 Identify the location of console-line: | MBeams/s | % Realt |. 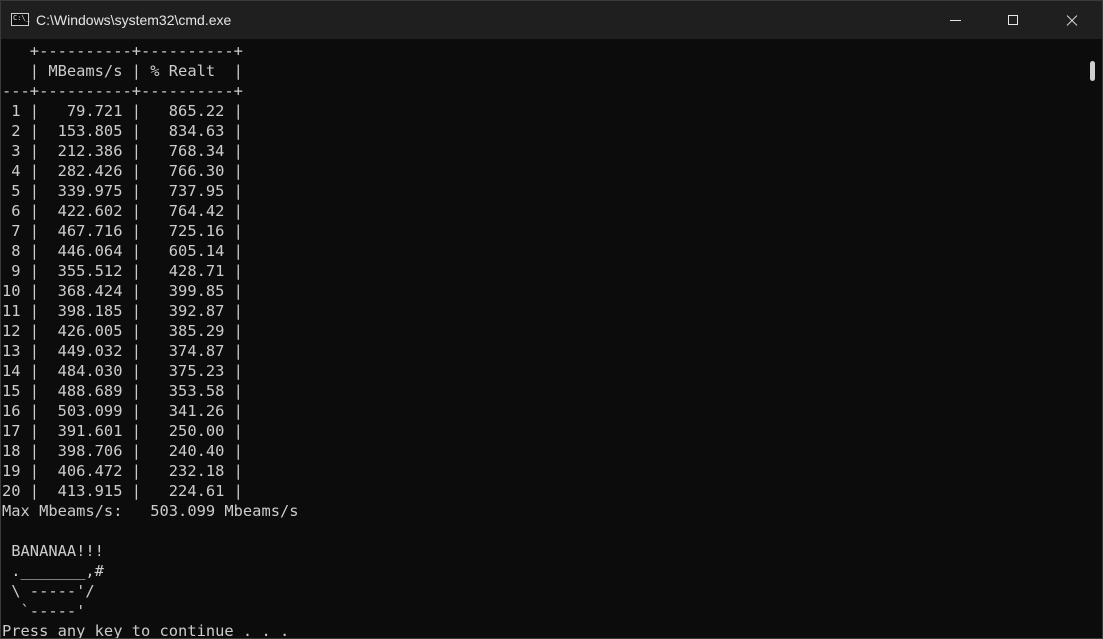
(122, 71).